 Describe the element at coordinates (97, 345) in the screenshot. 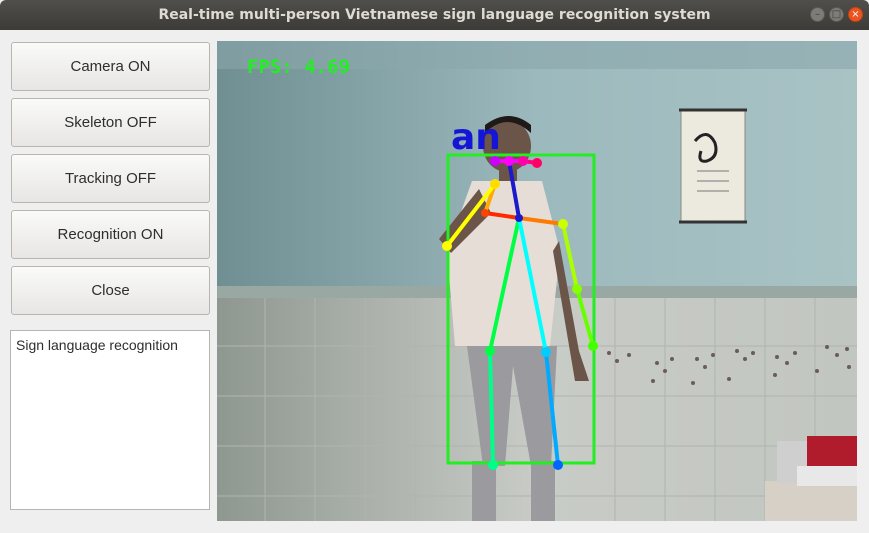

I see `recognition-output-text: Sign language recognition` at that location.